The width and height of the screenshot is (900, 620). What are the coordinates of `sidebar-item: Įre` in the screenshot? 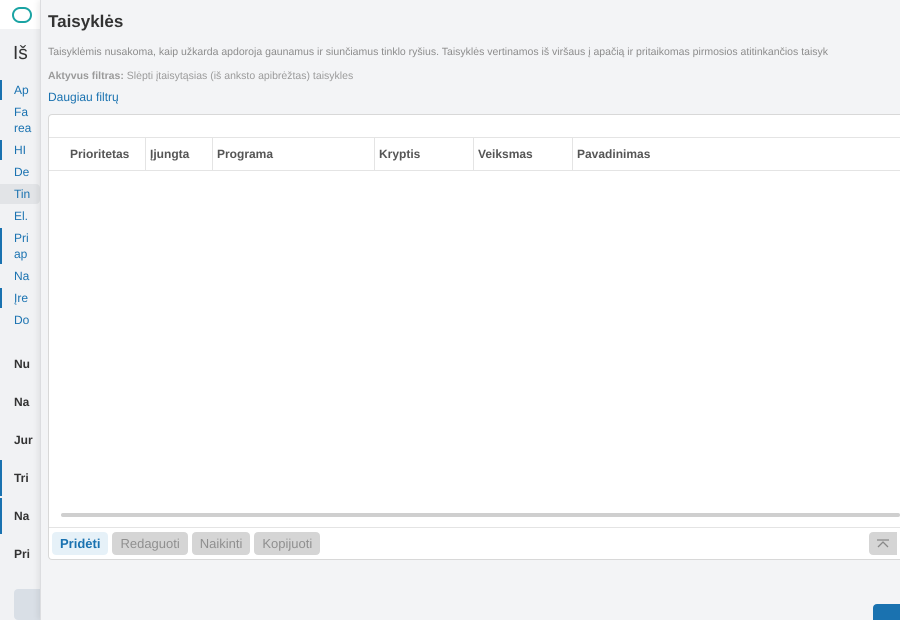 It's located at (20, 298).